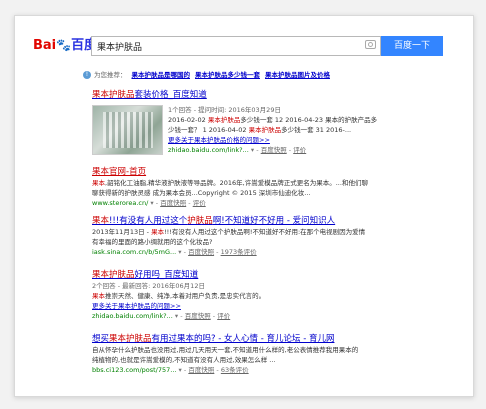 The height and width of the screenshot is (409, 486). What do you see at coordinates (127, 130) in the screenshot?
I see `result-thumbnail` at bounding box center [127, 130].